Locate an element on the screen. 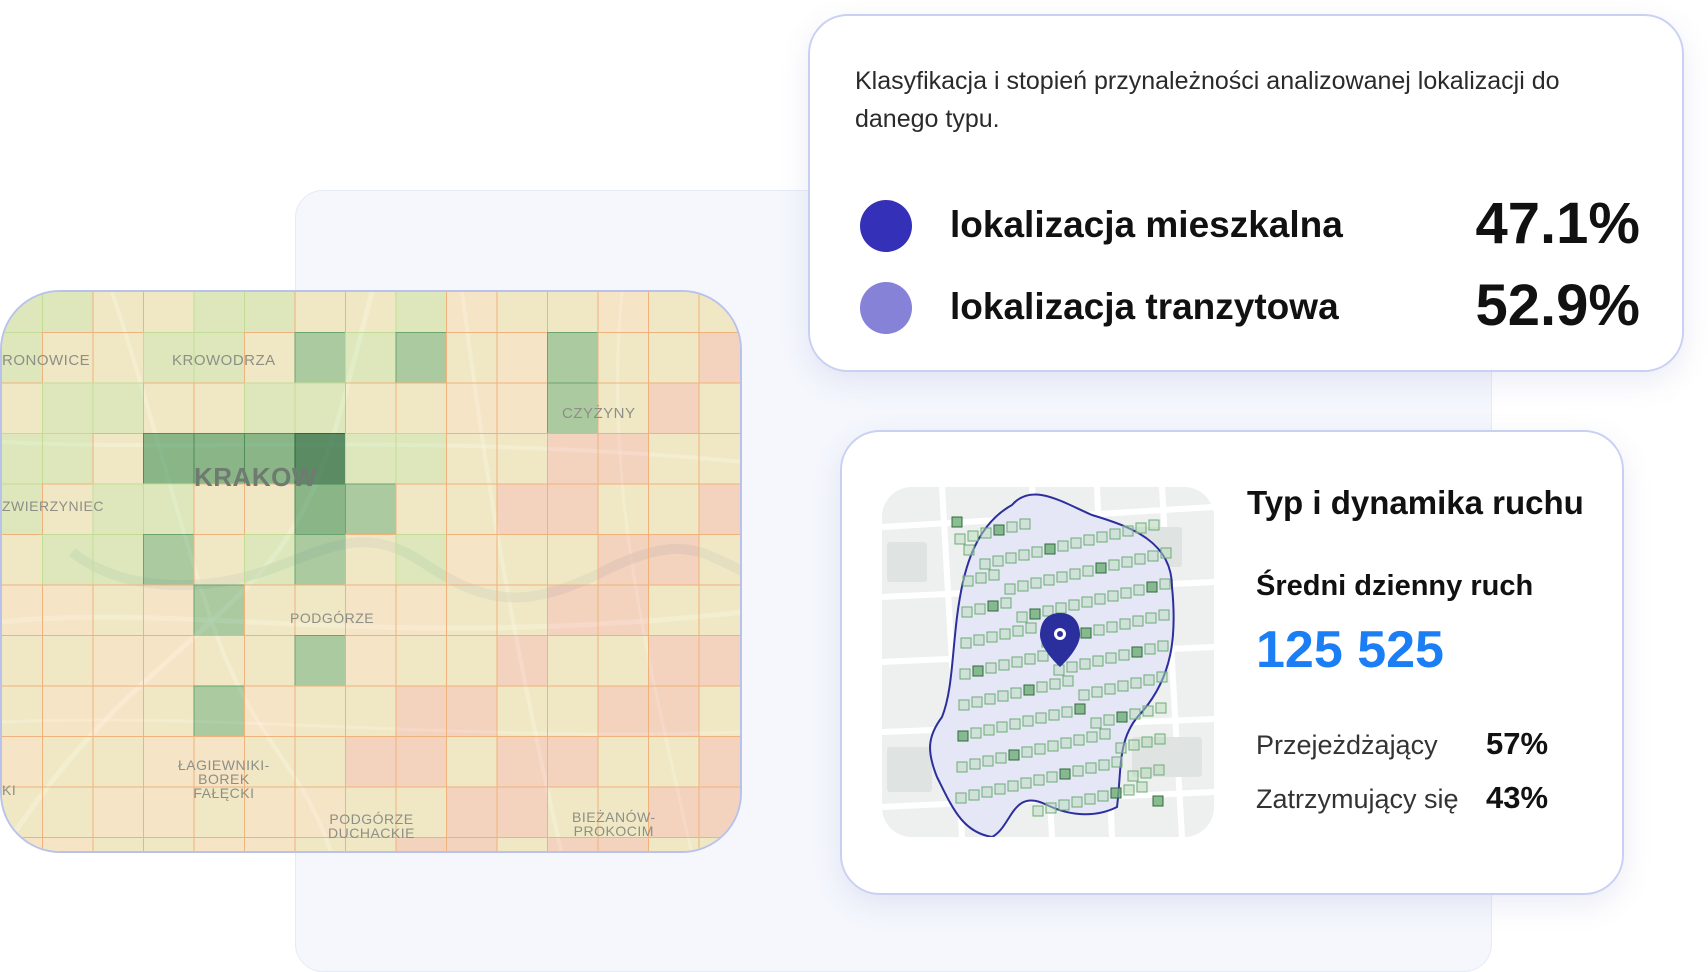  transit-dot is located at coordinates (886, 308).